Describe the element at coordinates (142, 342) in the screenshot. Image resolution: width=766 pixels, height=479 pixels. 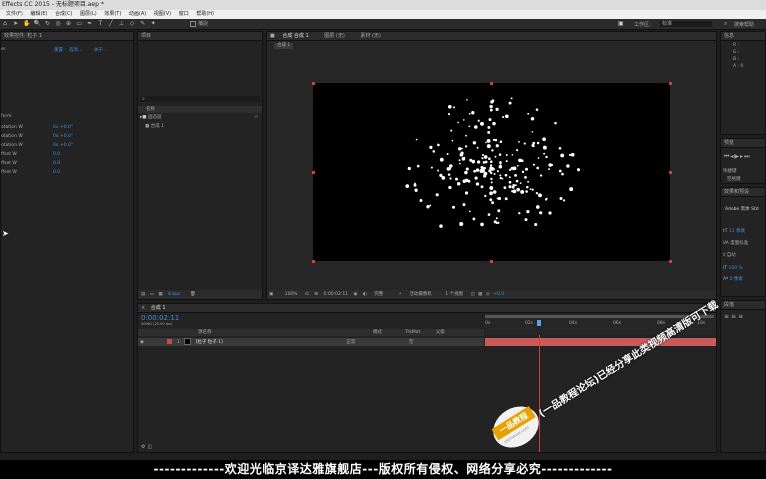
I see `visibility-icon: ◉` at that location.